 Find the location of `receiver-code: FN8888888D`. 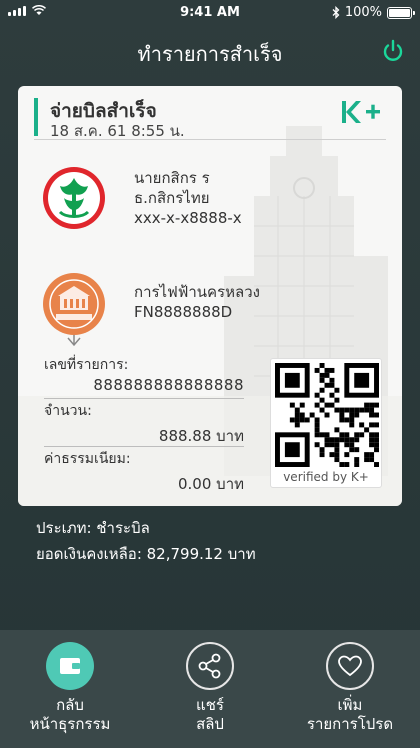

receiver-code: FN8888888D is located at coordinates (183, 312).